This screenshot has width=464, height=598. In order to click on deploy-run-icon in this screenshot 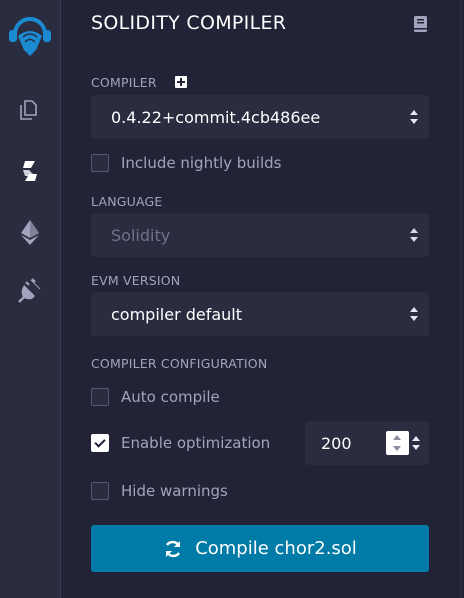, I will do `click(30, 232)`.